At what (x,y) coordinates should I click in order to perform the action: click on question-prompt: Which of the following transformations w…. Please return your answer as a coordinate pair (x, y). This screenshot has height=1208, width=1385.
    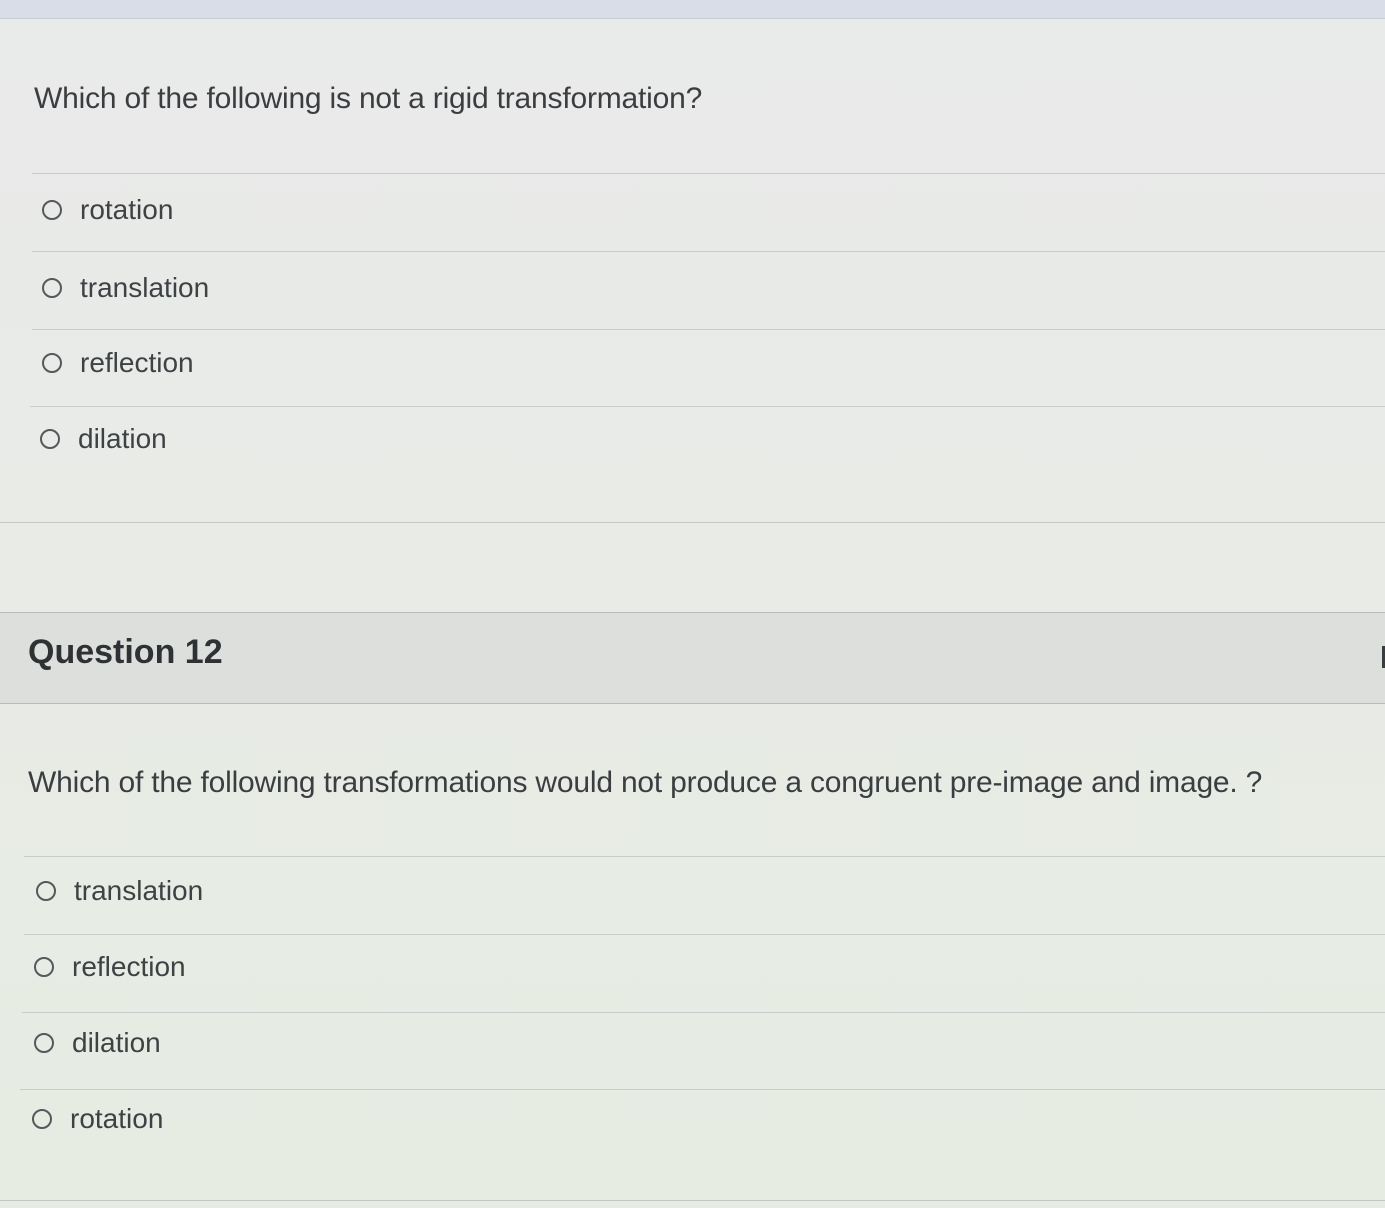
    Looking at the image, I should click on (645, 782).